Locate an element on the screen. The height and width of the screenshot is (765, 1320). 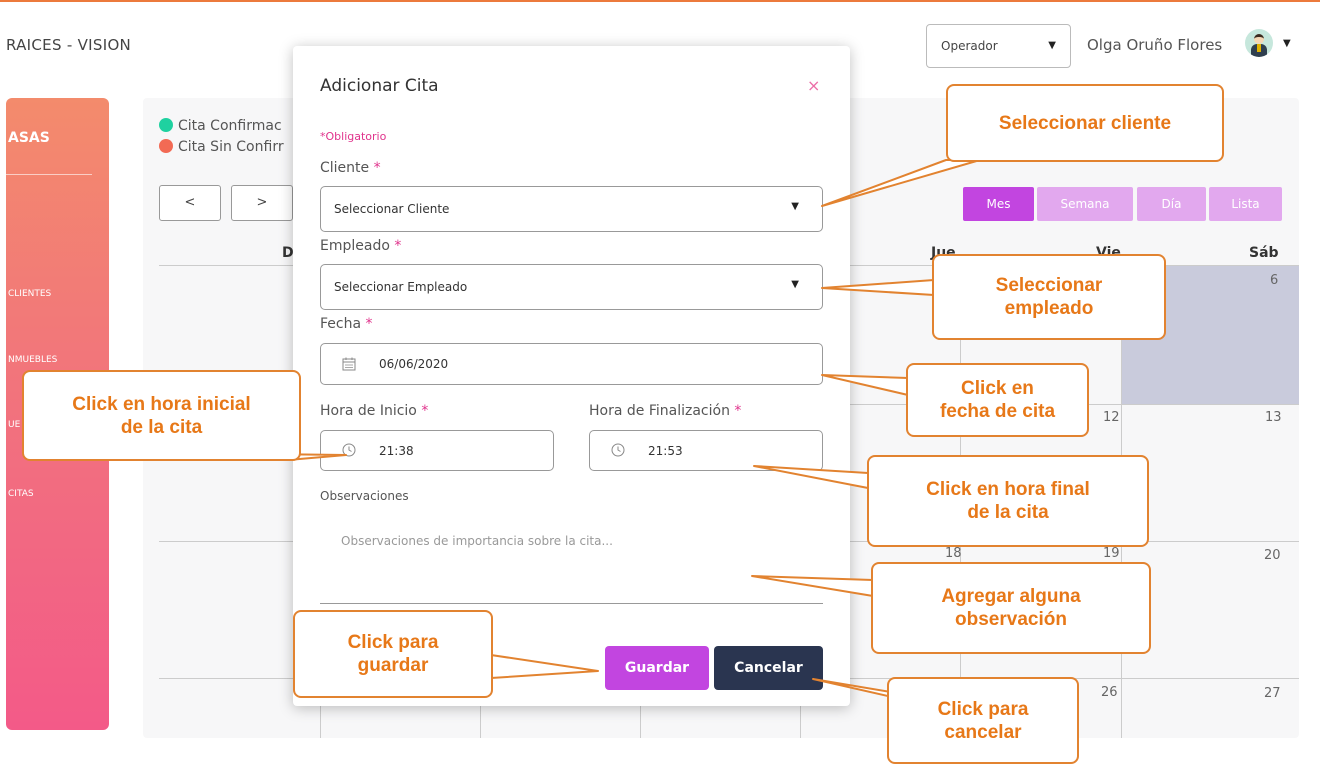
callout-text: Seleccionar cliente is located at coordinates (1085, 123).